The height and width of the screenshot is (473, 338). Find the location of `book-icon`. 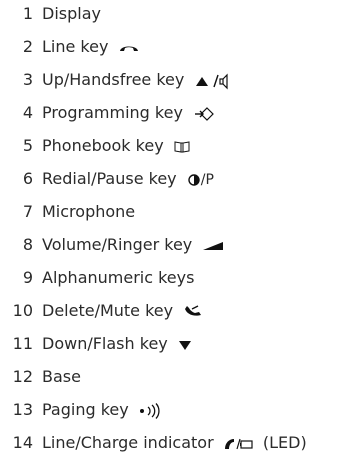

book-icon is located at coordinates (182, 147).